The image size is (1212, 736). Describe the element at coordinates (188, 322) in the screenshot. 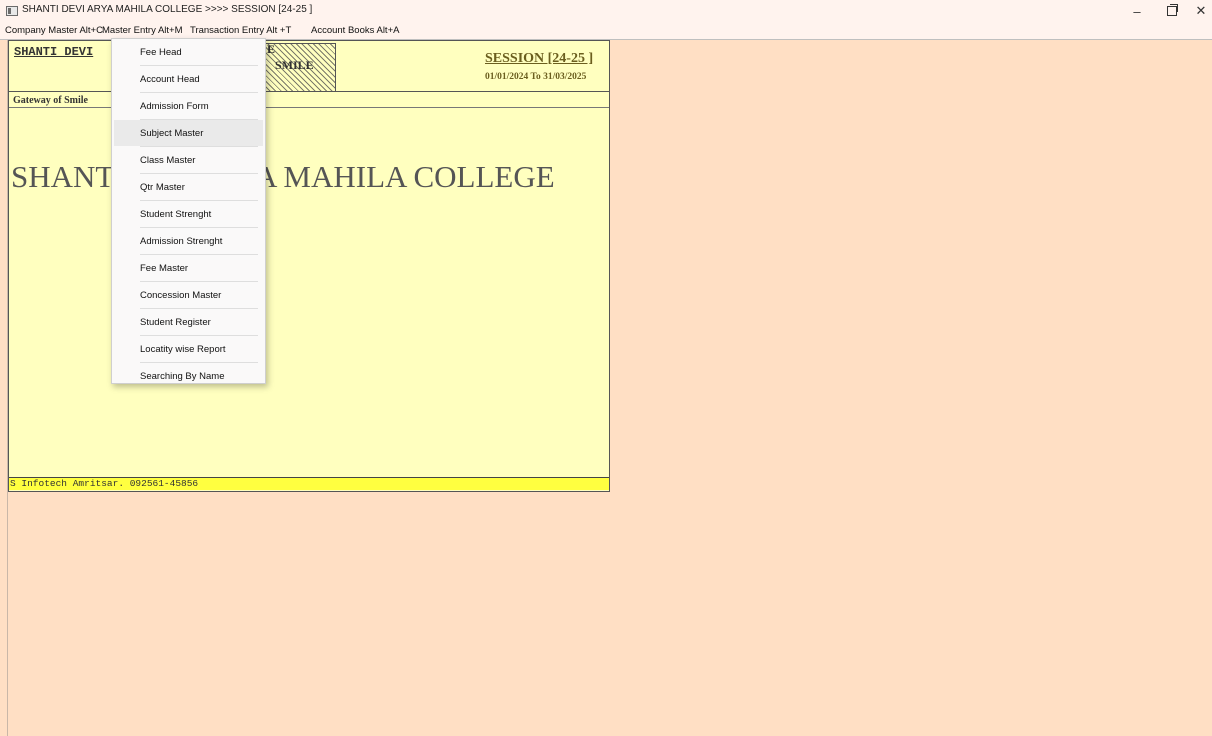

I see `menu-item-student-register: Student Register` at that location.